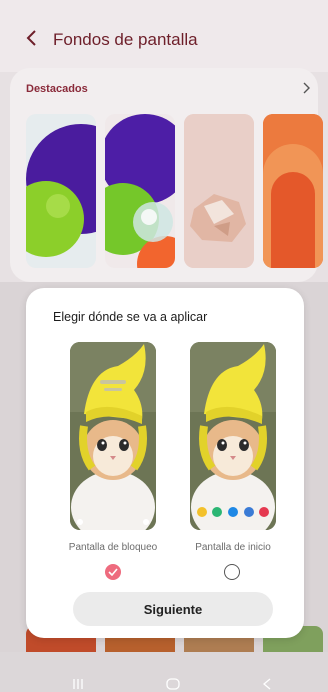  I want to click on featured-title: Destacados, so click(57, 89).